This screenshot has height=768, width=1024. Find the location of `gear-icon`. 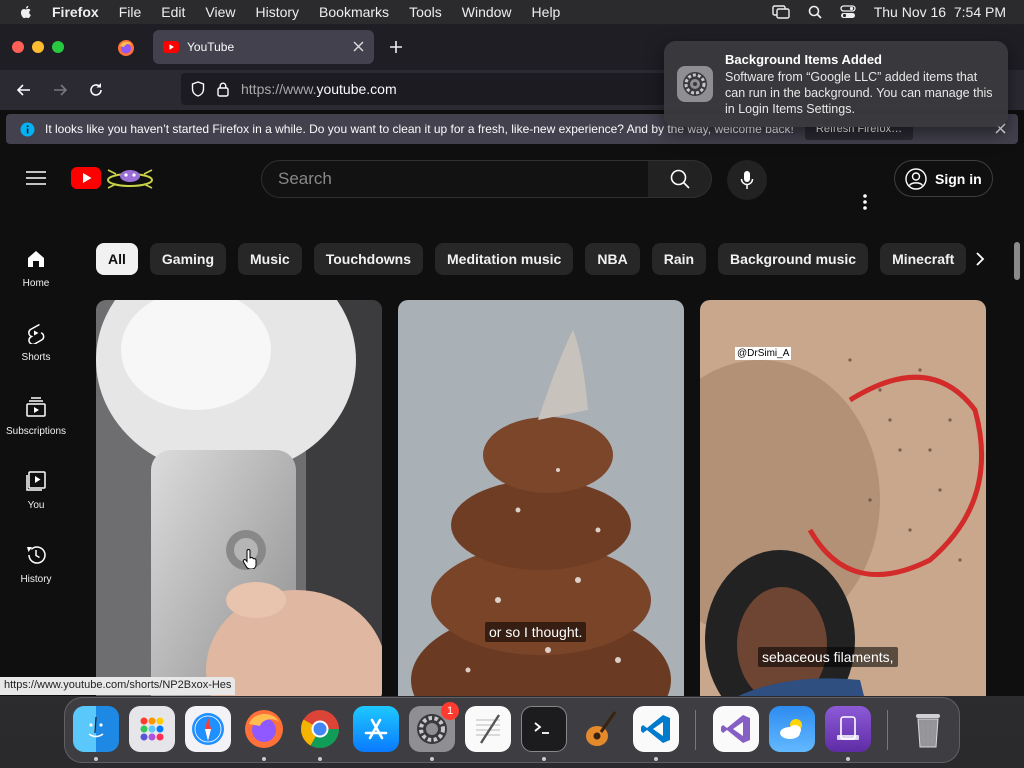

gear-icon is located at coordinates (695, 84).